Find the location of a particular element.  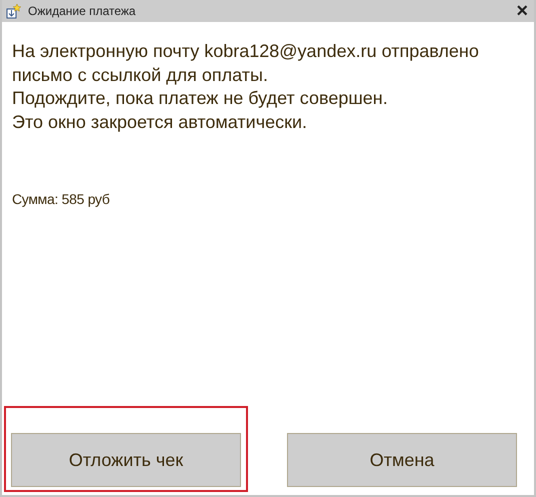

window-title: Ожидание платежа is located at coordinates (82, 11).